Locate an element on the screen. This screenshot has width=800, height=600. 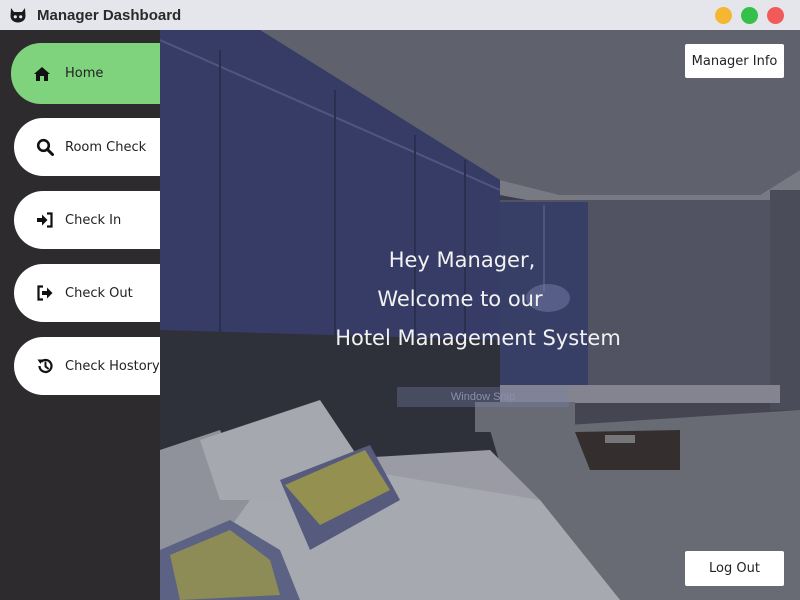
welcome-line-2: Welcome to our is located at coordinates (460, 299).